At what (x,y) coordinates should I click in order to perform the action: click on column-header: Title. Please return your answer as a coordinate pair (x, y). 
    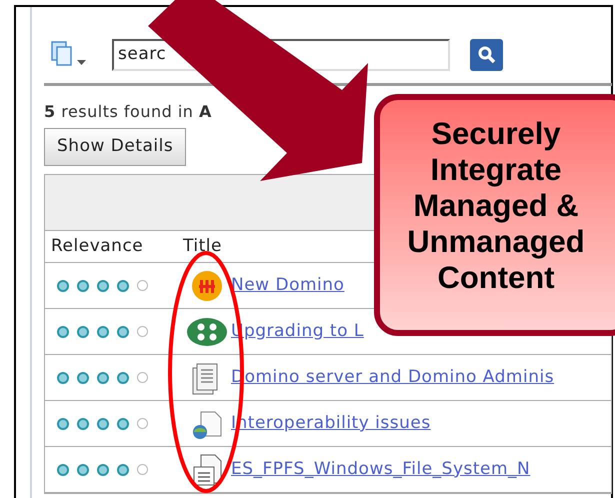
    Looking at the image, I should click on (202, 246).